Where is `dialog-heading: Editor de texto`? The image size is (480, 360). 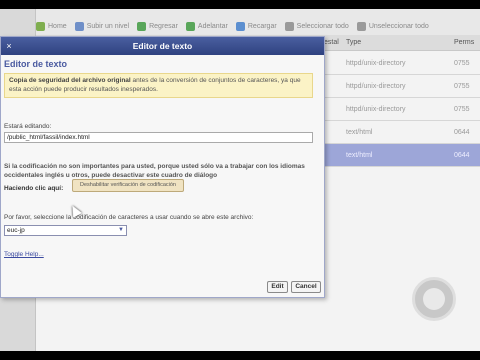 dialog-heading: Editor de texto is located at coordinates (36, 64).